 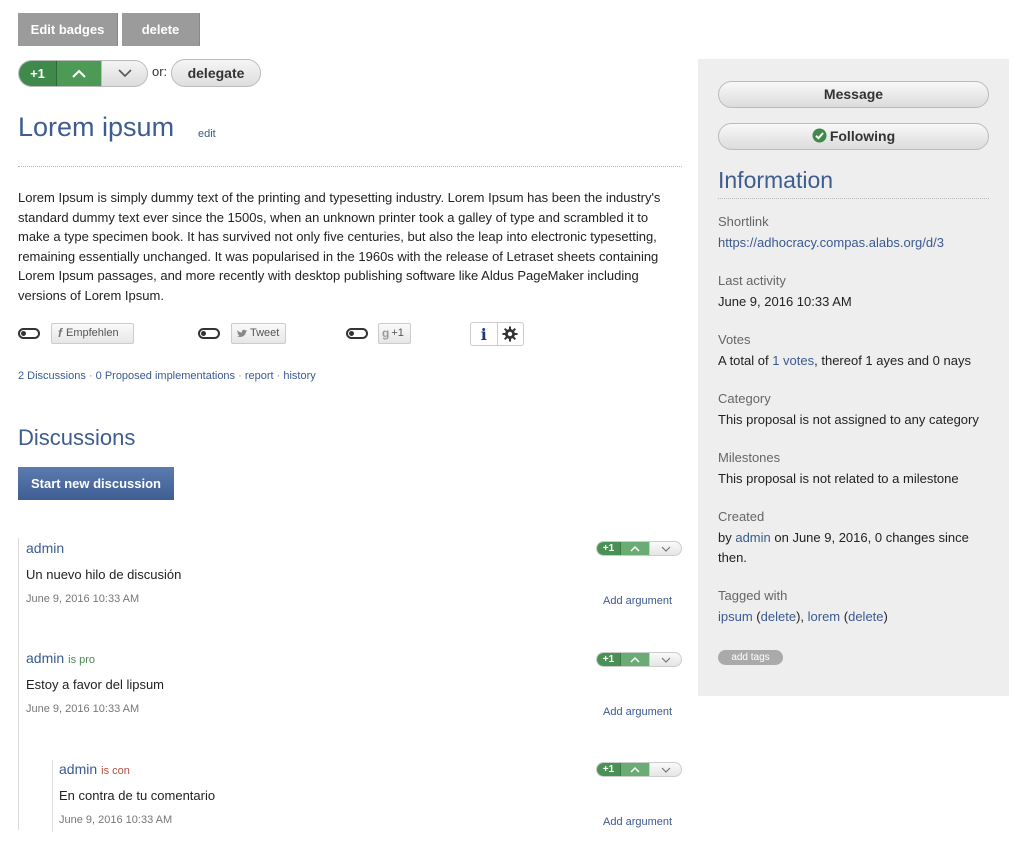 I want to click on tagged-label: Tagged with, so click(x=753, y=595).